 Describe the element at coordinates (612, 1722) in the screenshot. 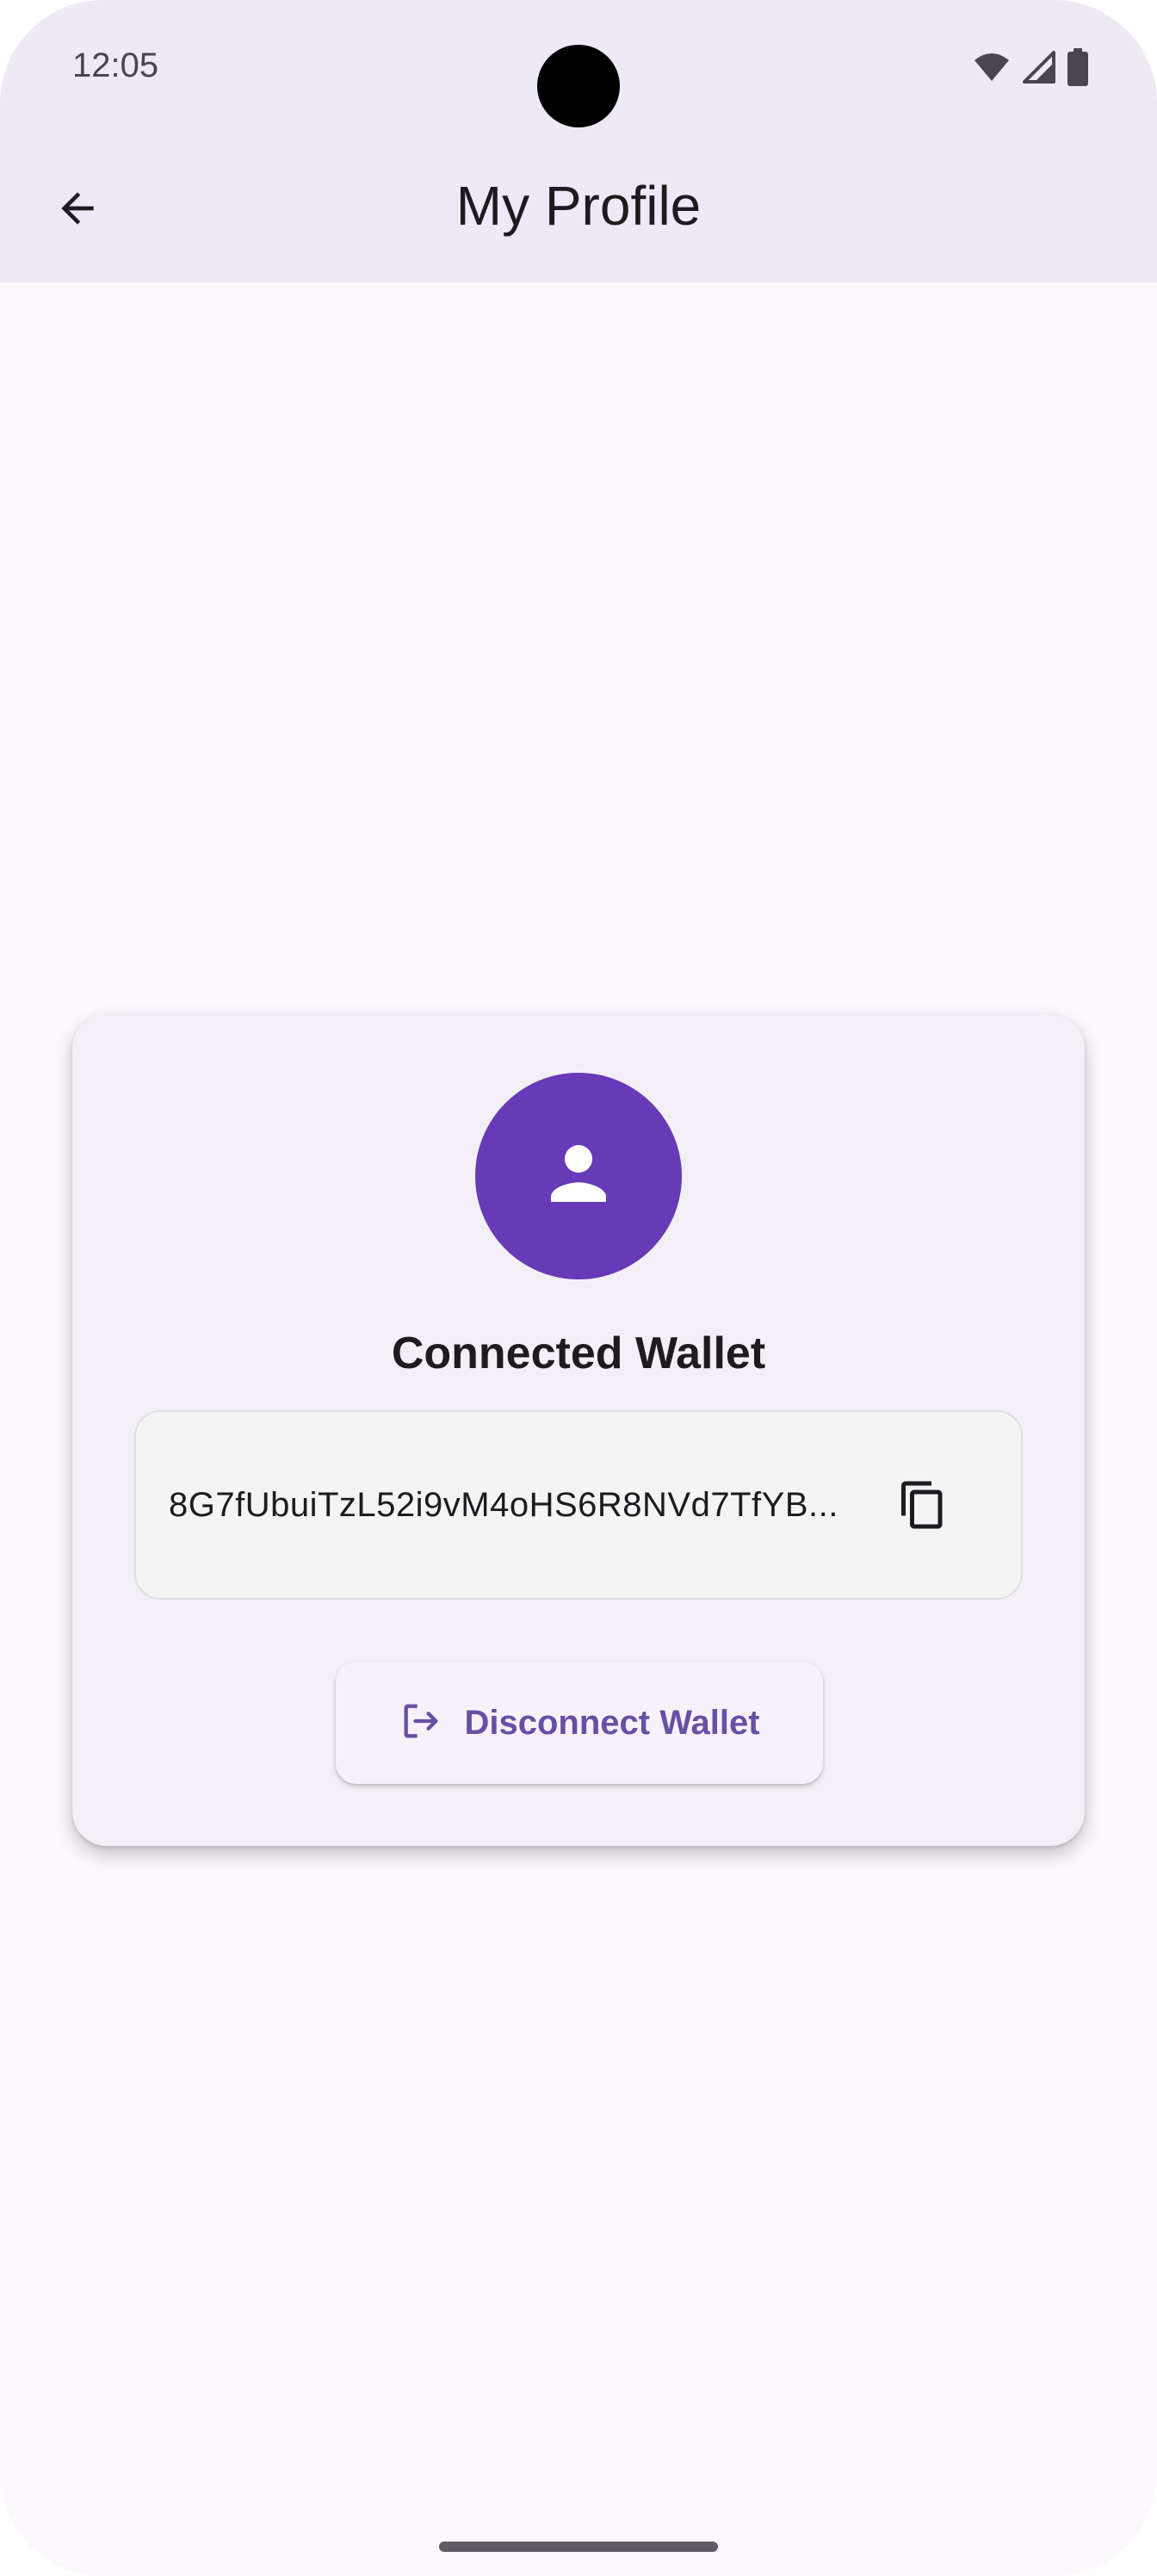

I see `disconnect-wallet-label: Disconnect Wallet` at that location.